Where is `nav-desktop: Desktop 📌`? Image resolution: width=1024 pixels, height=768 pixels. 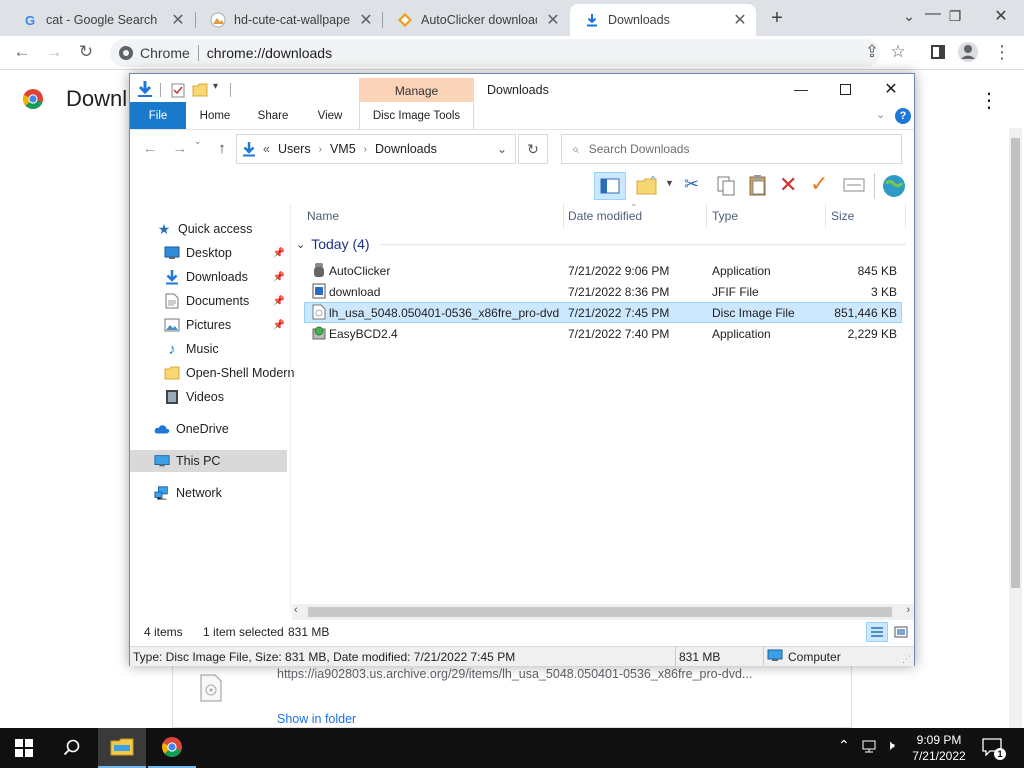 nav-desktop: Desktop 📌 is located at coordinates (208, 253).